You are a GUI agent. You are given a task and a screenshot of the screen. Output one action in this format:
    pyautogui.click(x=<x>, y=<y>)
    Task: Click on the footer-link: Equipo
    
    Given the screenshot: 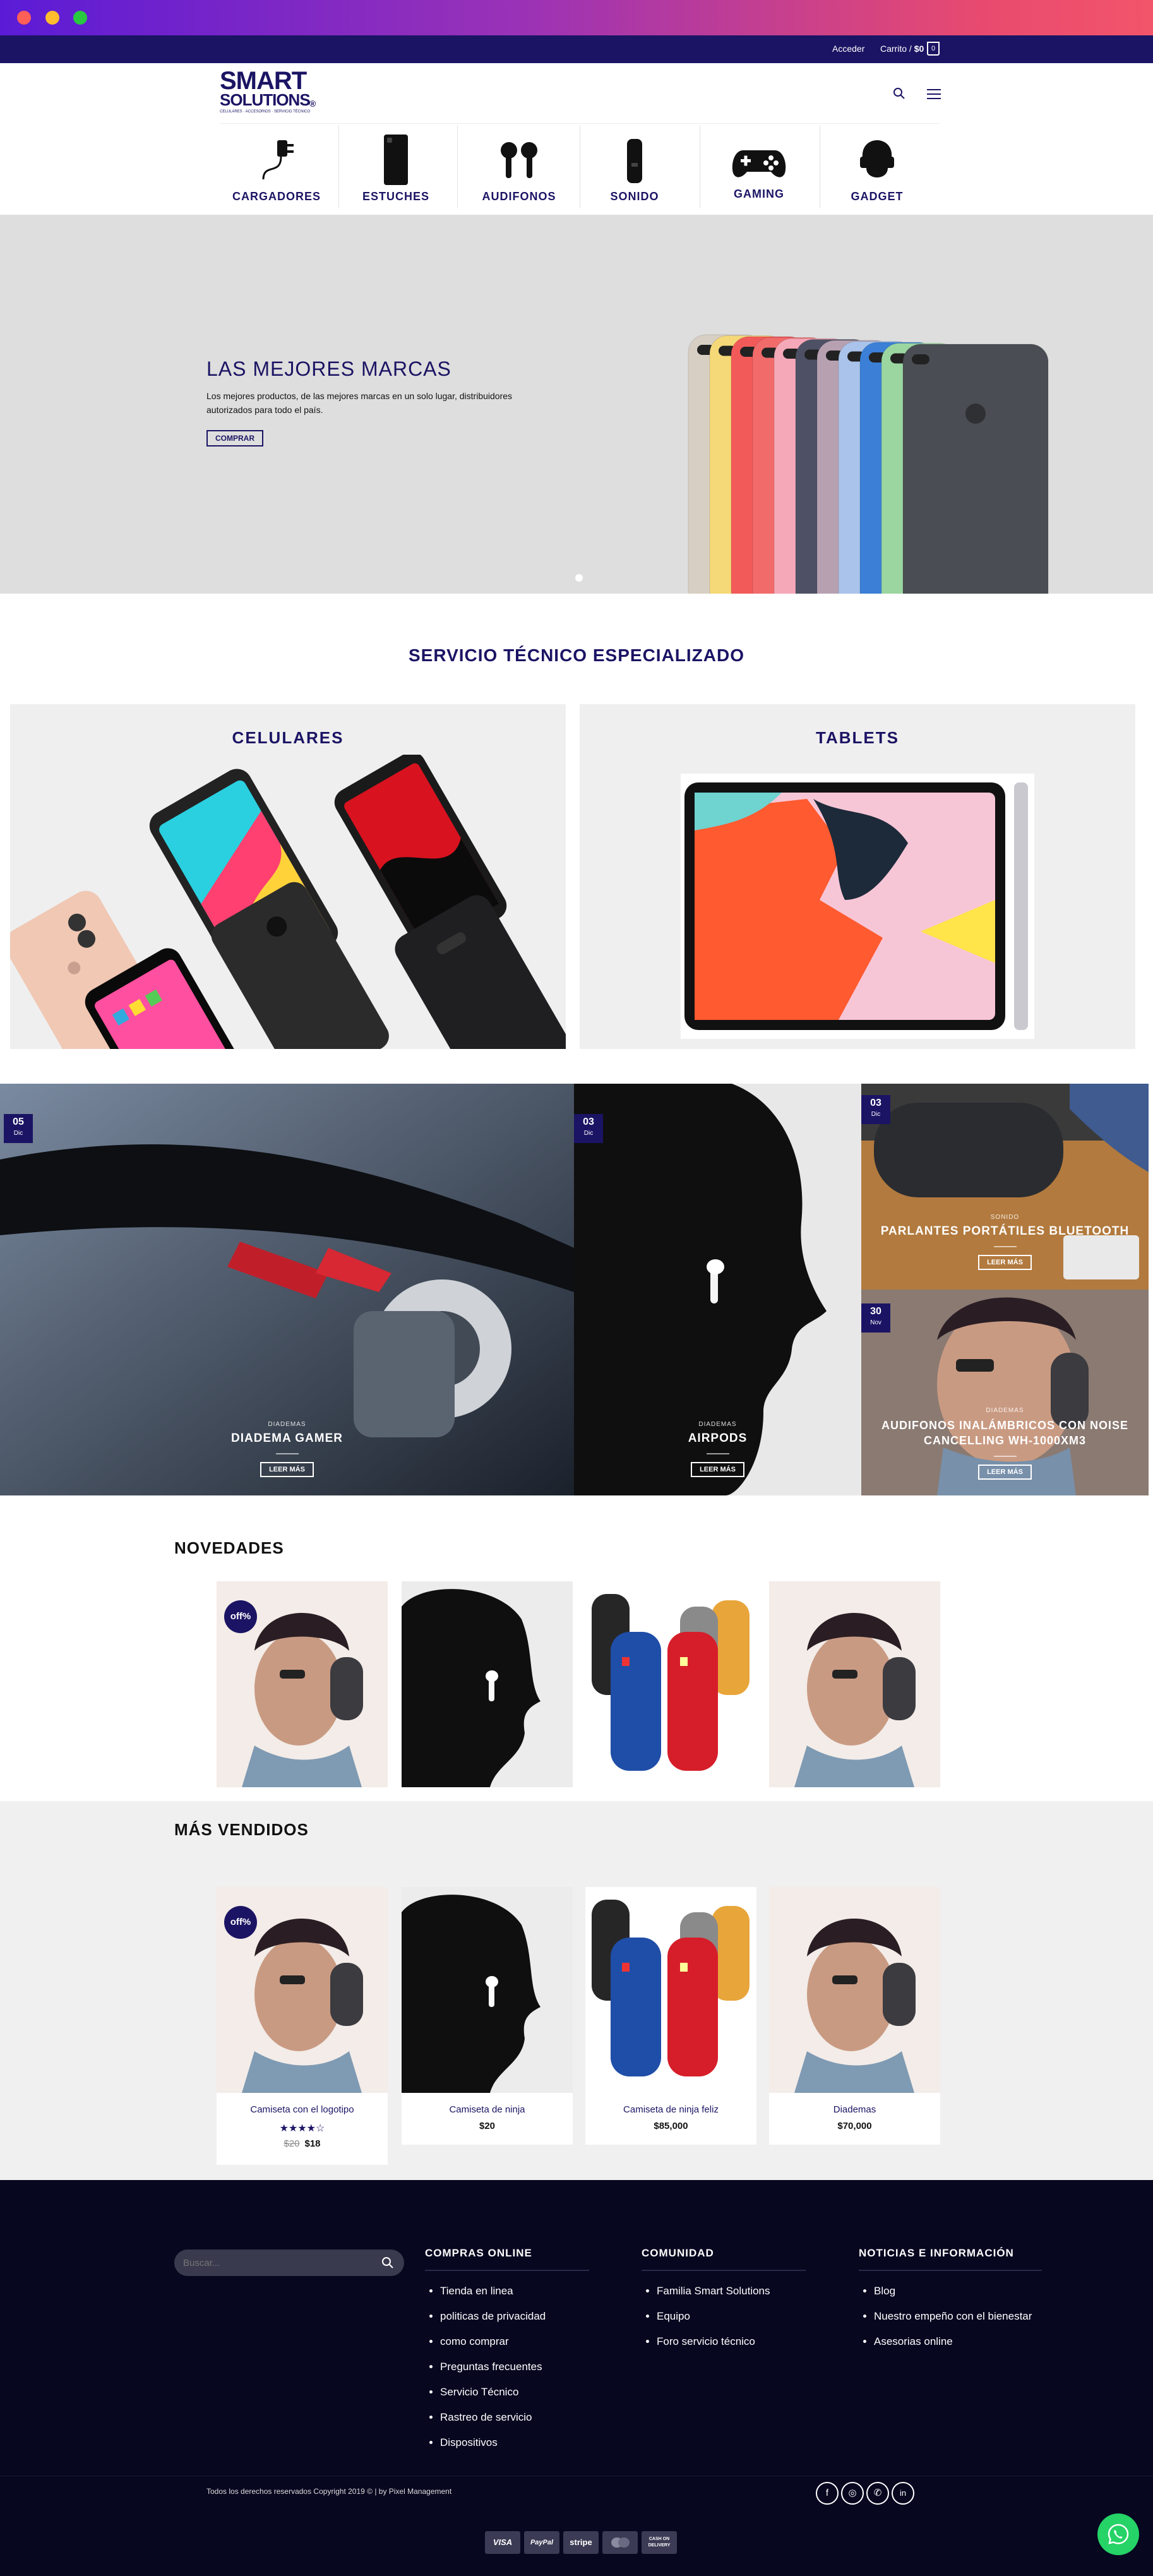 What is the action you would take?
    pyautogui.click(x=731, y=2316)
    